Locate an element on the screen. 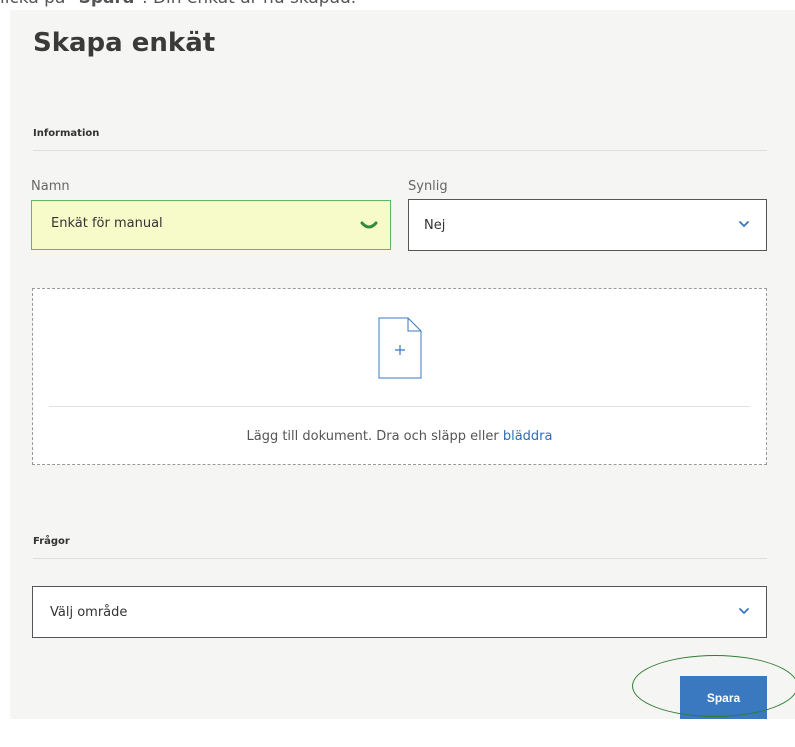 This screenshot has height=747, width=795. add-document-icon is located at coordinates (400, 348).